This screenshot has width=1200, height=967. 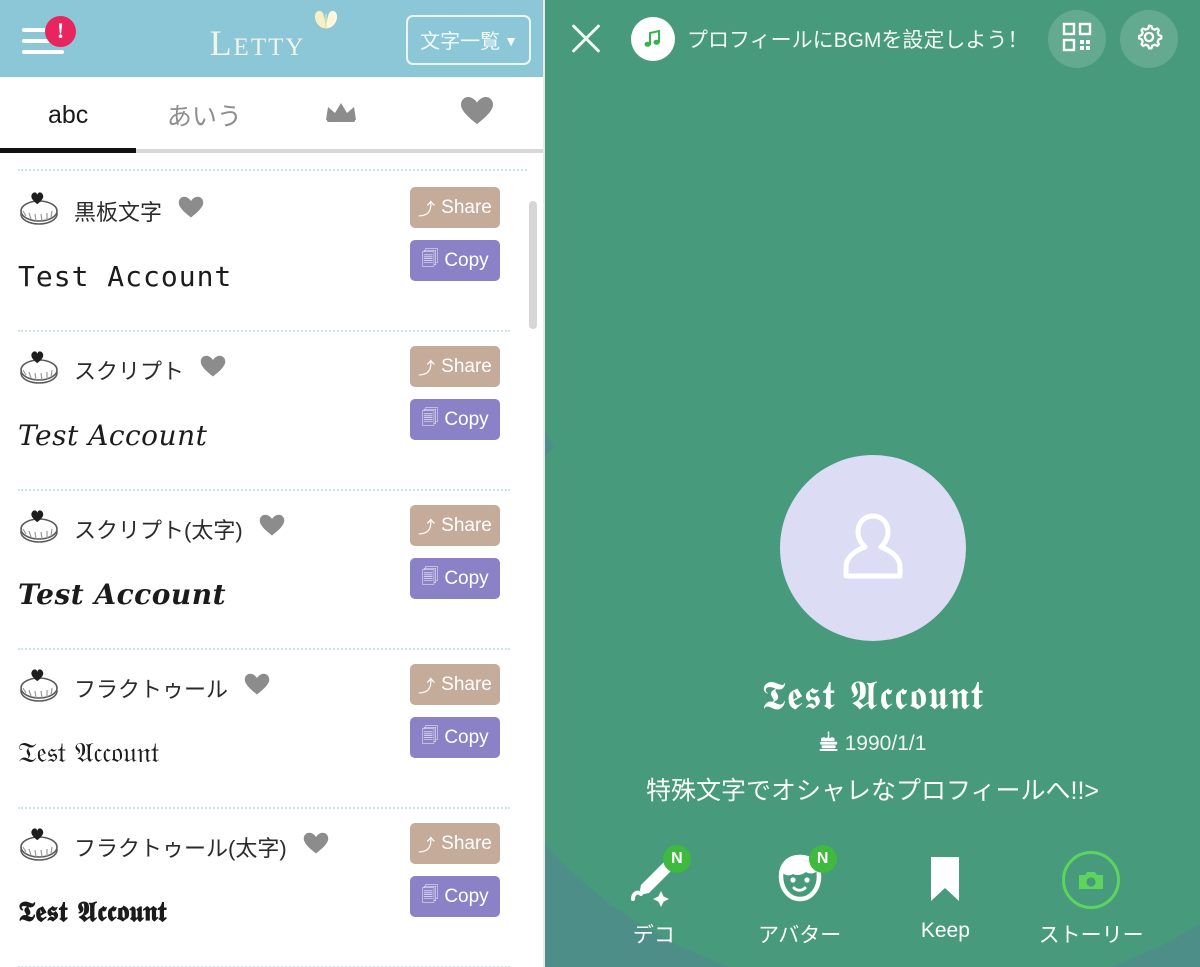 I want to click on font-name: スクリプト(太字), so click(x=158, y=530).